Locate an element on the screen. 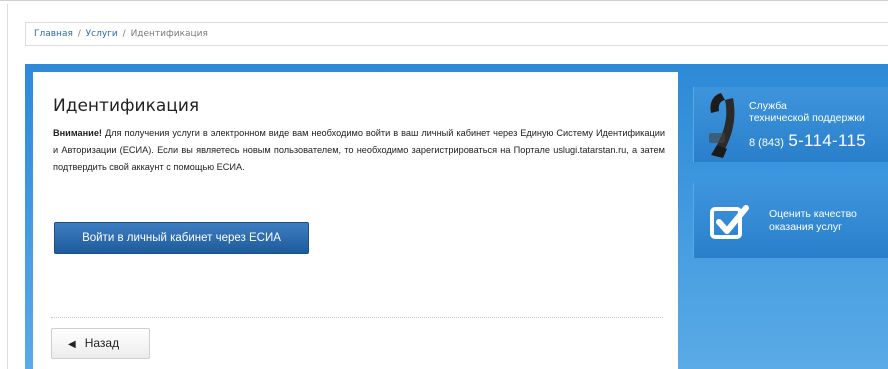 The width and height of the screenshot is (888, 369). support-phone: 8 (843) 5-114-115 is located at coordinates (807, 141).